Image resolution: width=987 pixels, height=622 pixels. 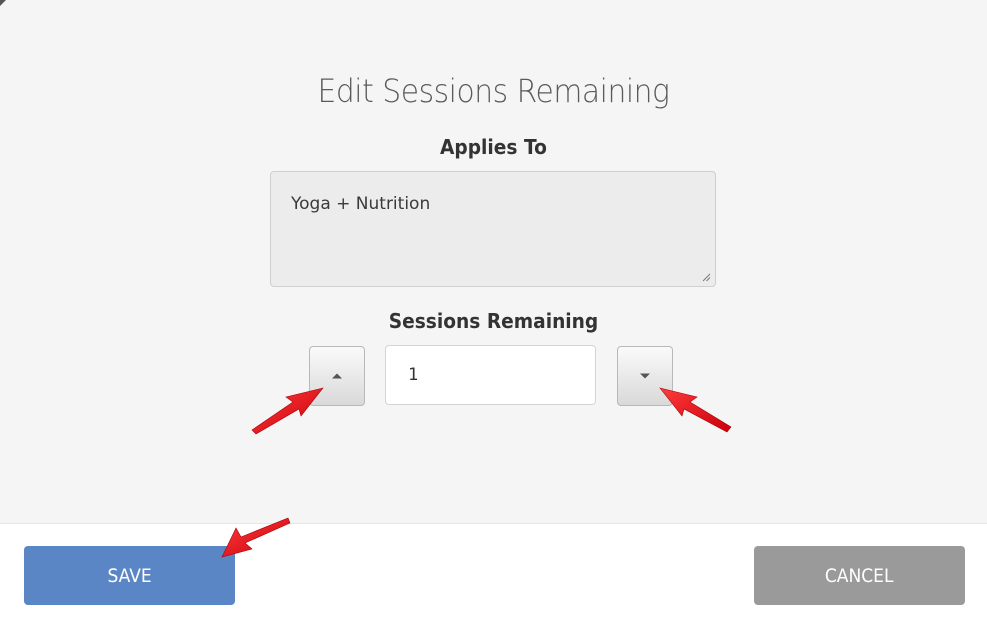 What do you see at coordinates (493, 147) in the screenshot?
I see `applies-to-label: Applies To` at bounding box center [493, 147].